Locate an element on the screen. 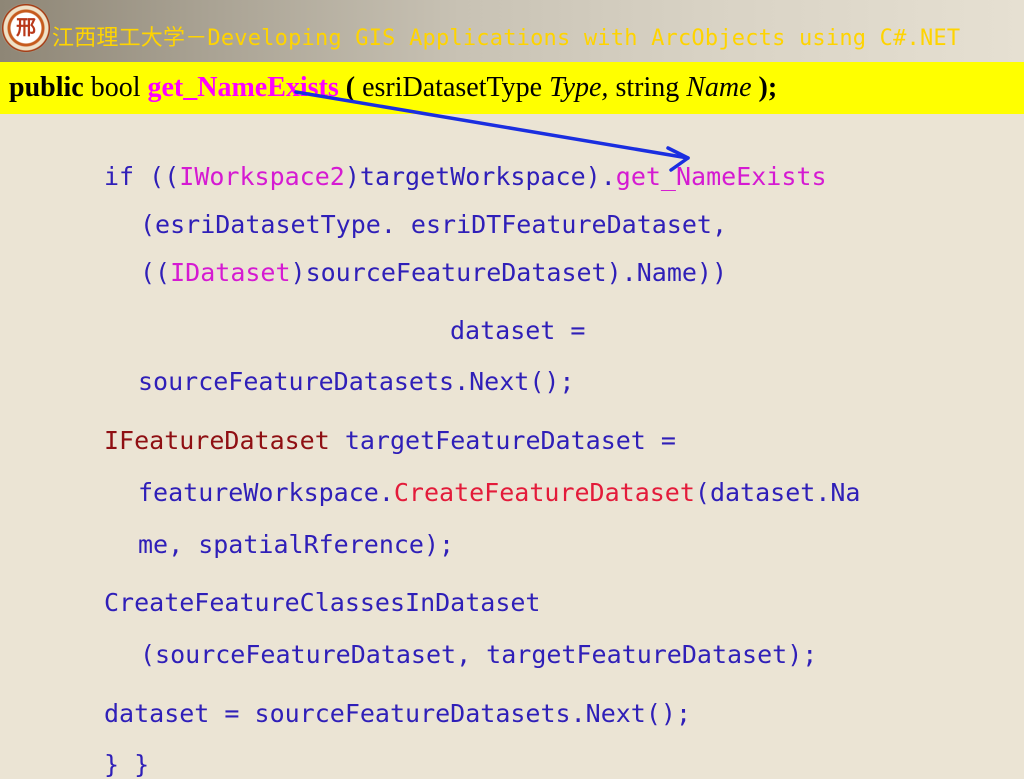  sig-close: ); is located at coordinates (764, 87).